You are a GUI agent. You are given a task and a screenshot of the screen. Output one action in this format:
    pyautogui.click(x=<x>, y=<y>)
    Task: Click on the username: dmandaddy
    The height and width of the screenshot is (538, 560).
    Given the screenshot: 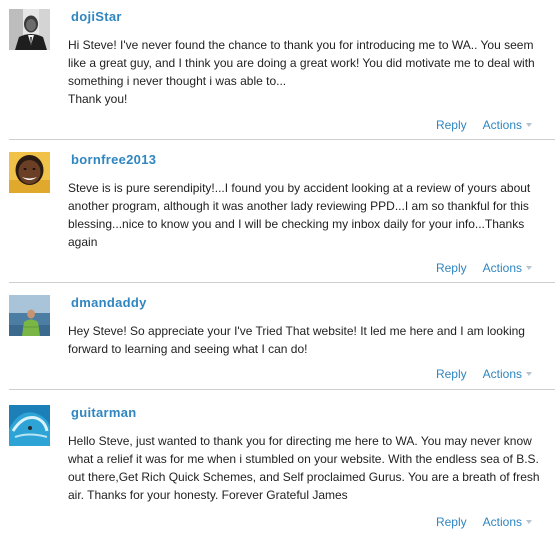 What is the action you would take?
    pyautogui.click(x=109, y=302)
    